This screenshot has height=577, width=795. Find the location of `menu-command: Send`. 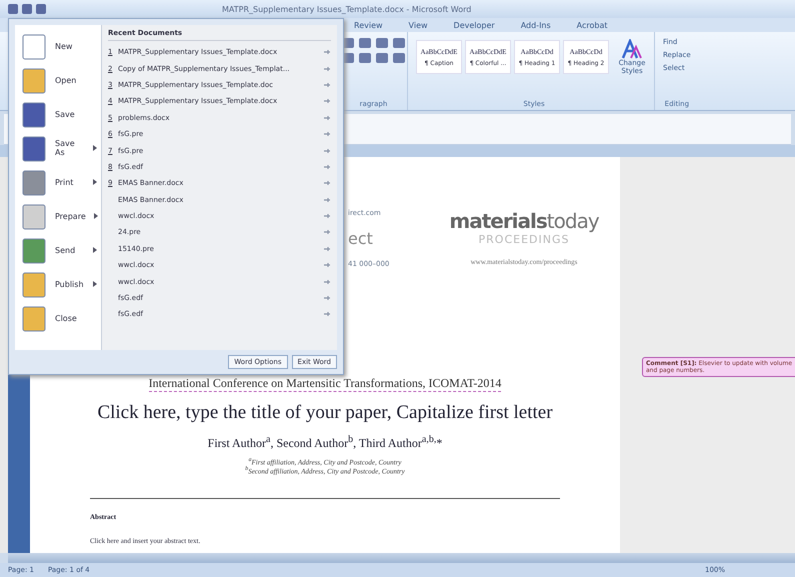

menu-command: Send is located at coordinates (58, 250).